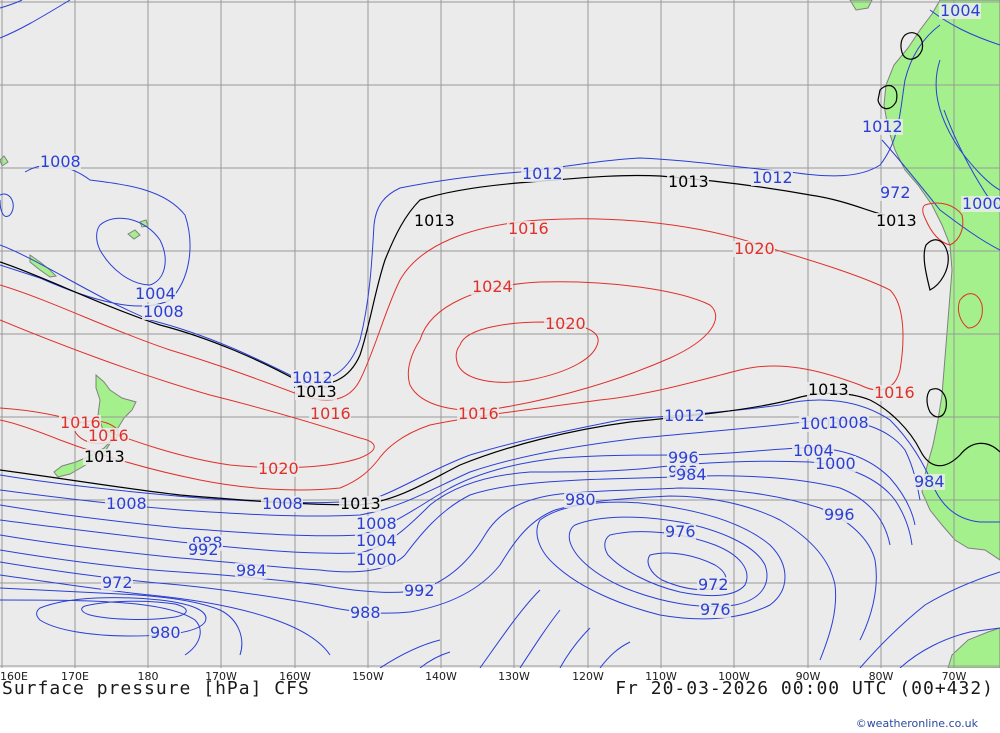 Image resolution: width=1000 pixels, height=733 pixels. Describe the element at coordinates (492, 286) in the screenshot. I see `isobar-label-high: 1024` at that location.